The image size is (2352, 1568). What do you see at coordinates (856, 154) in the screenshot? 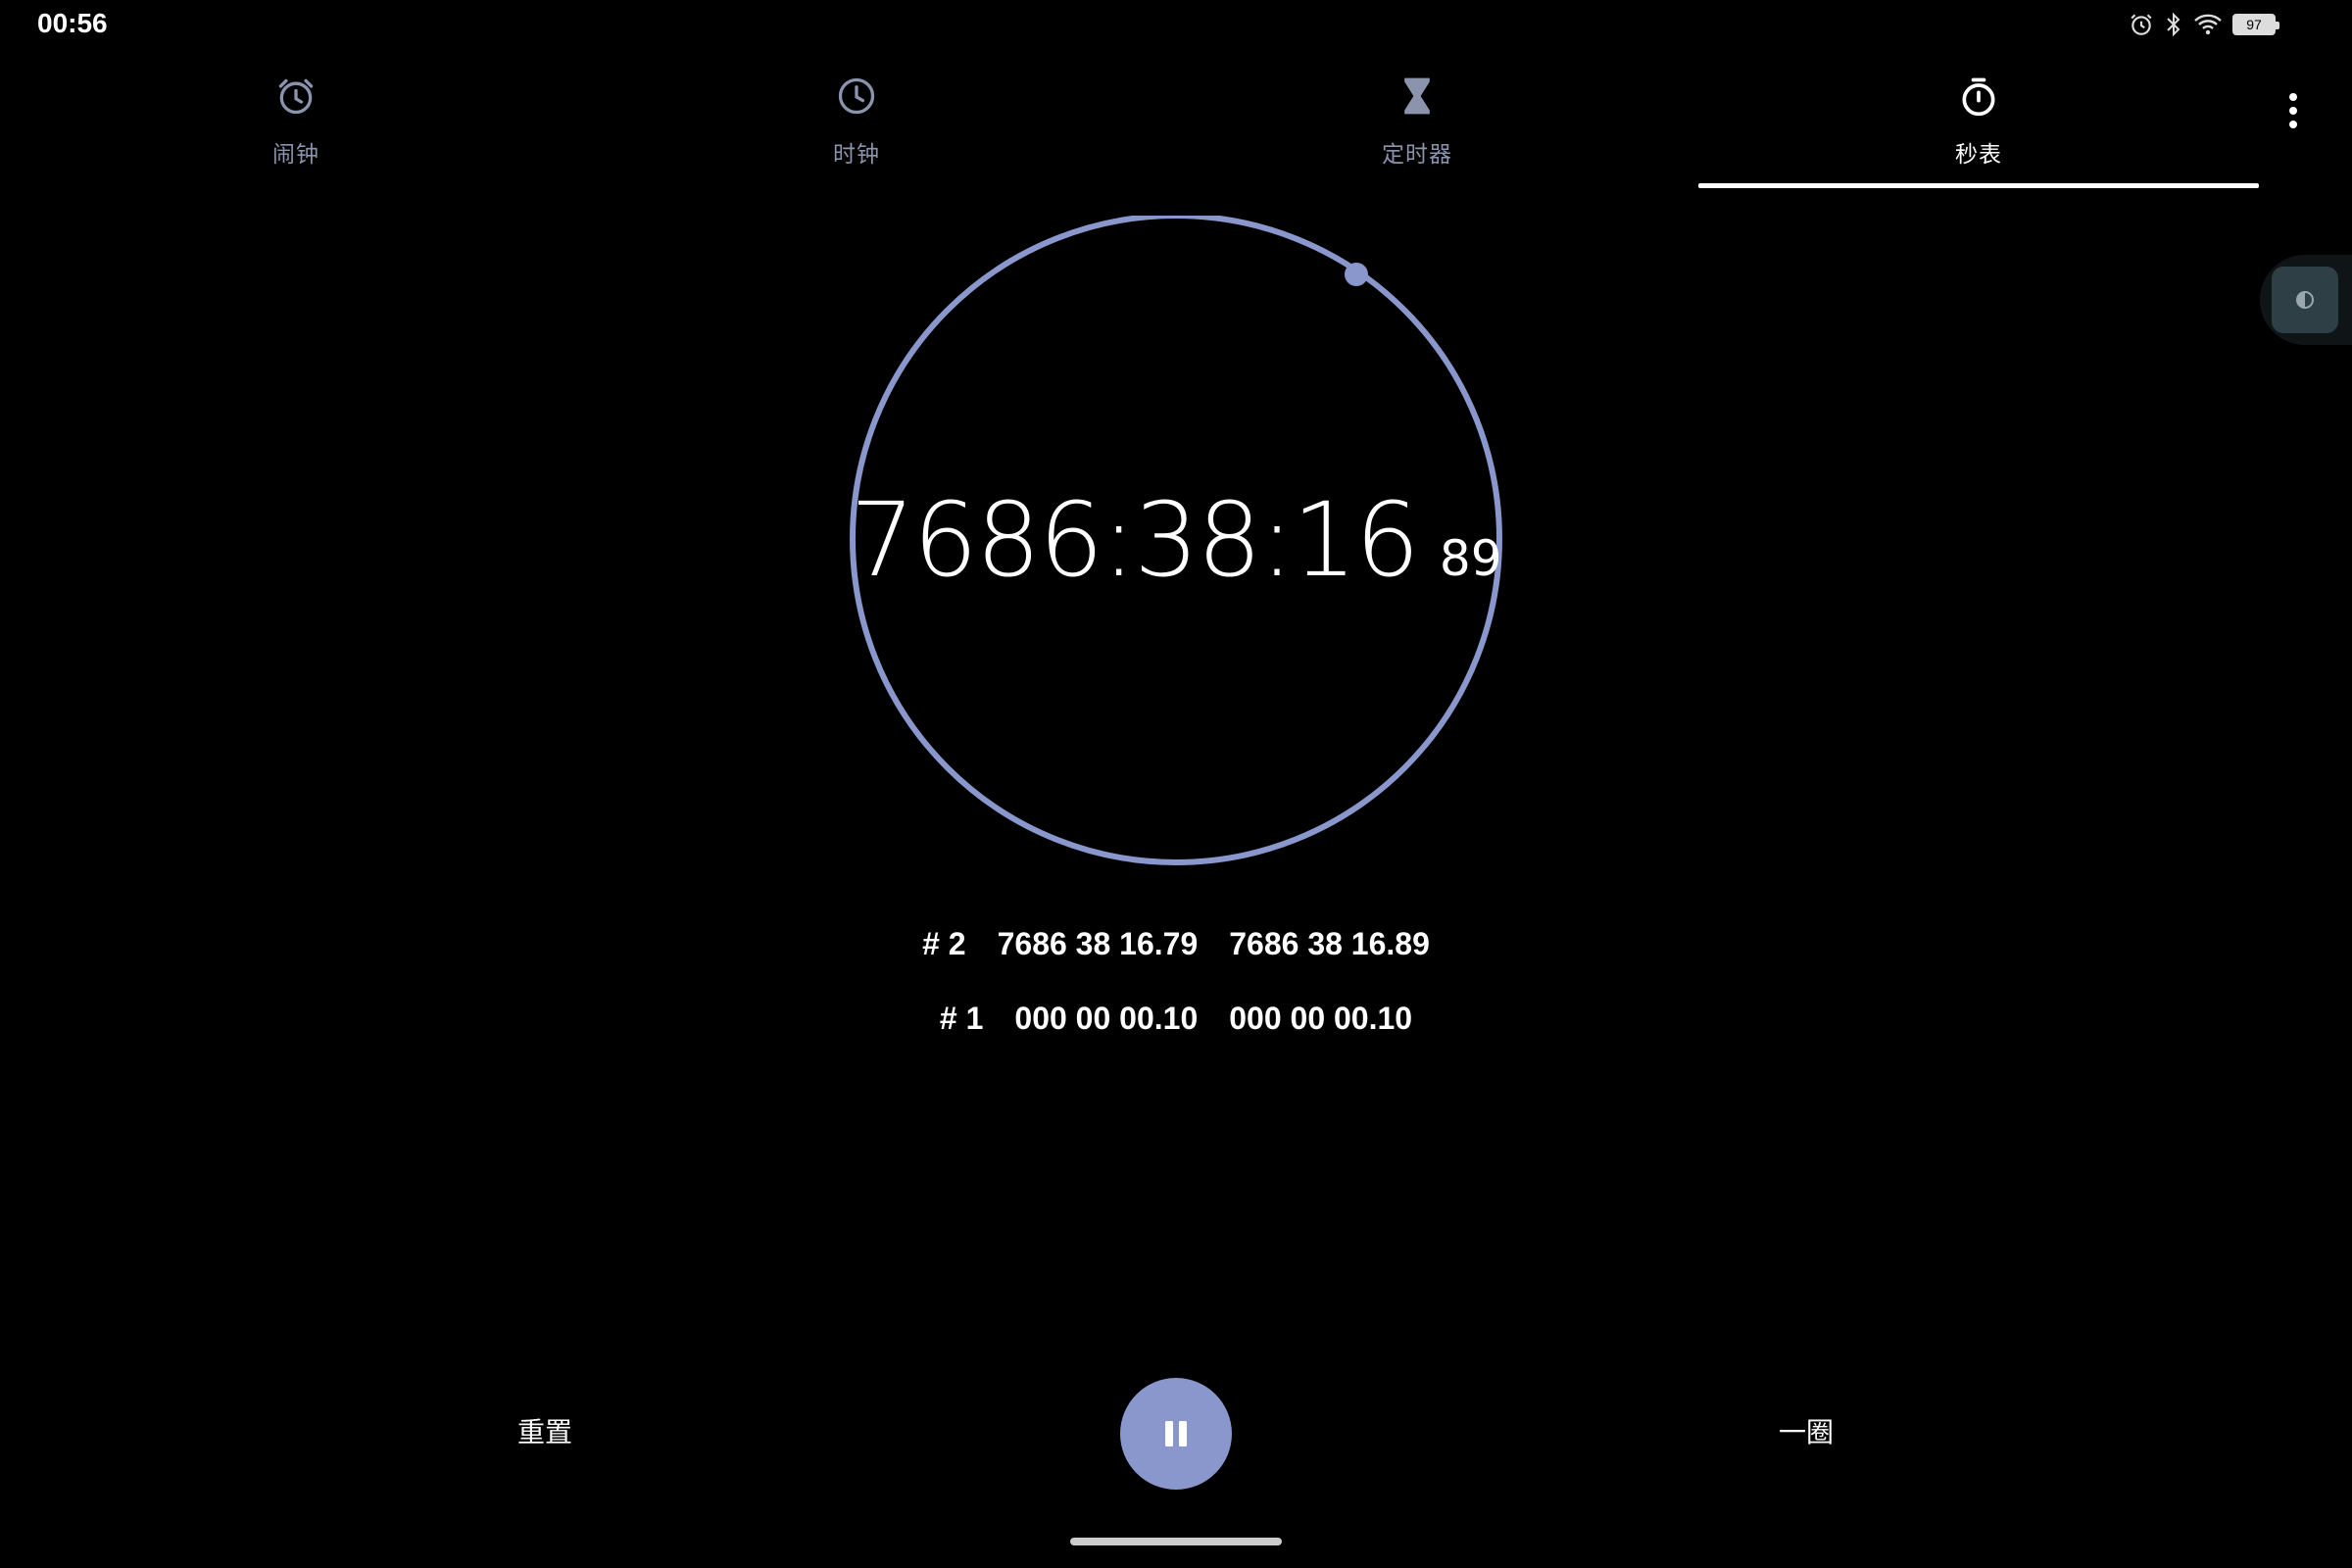
I see `tab-label: 时钟` at bounding box center [856, 154].